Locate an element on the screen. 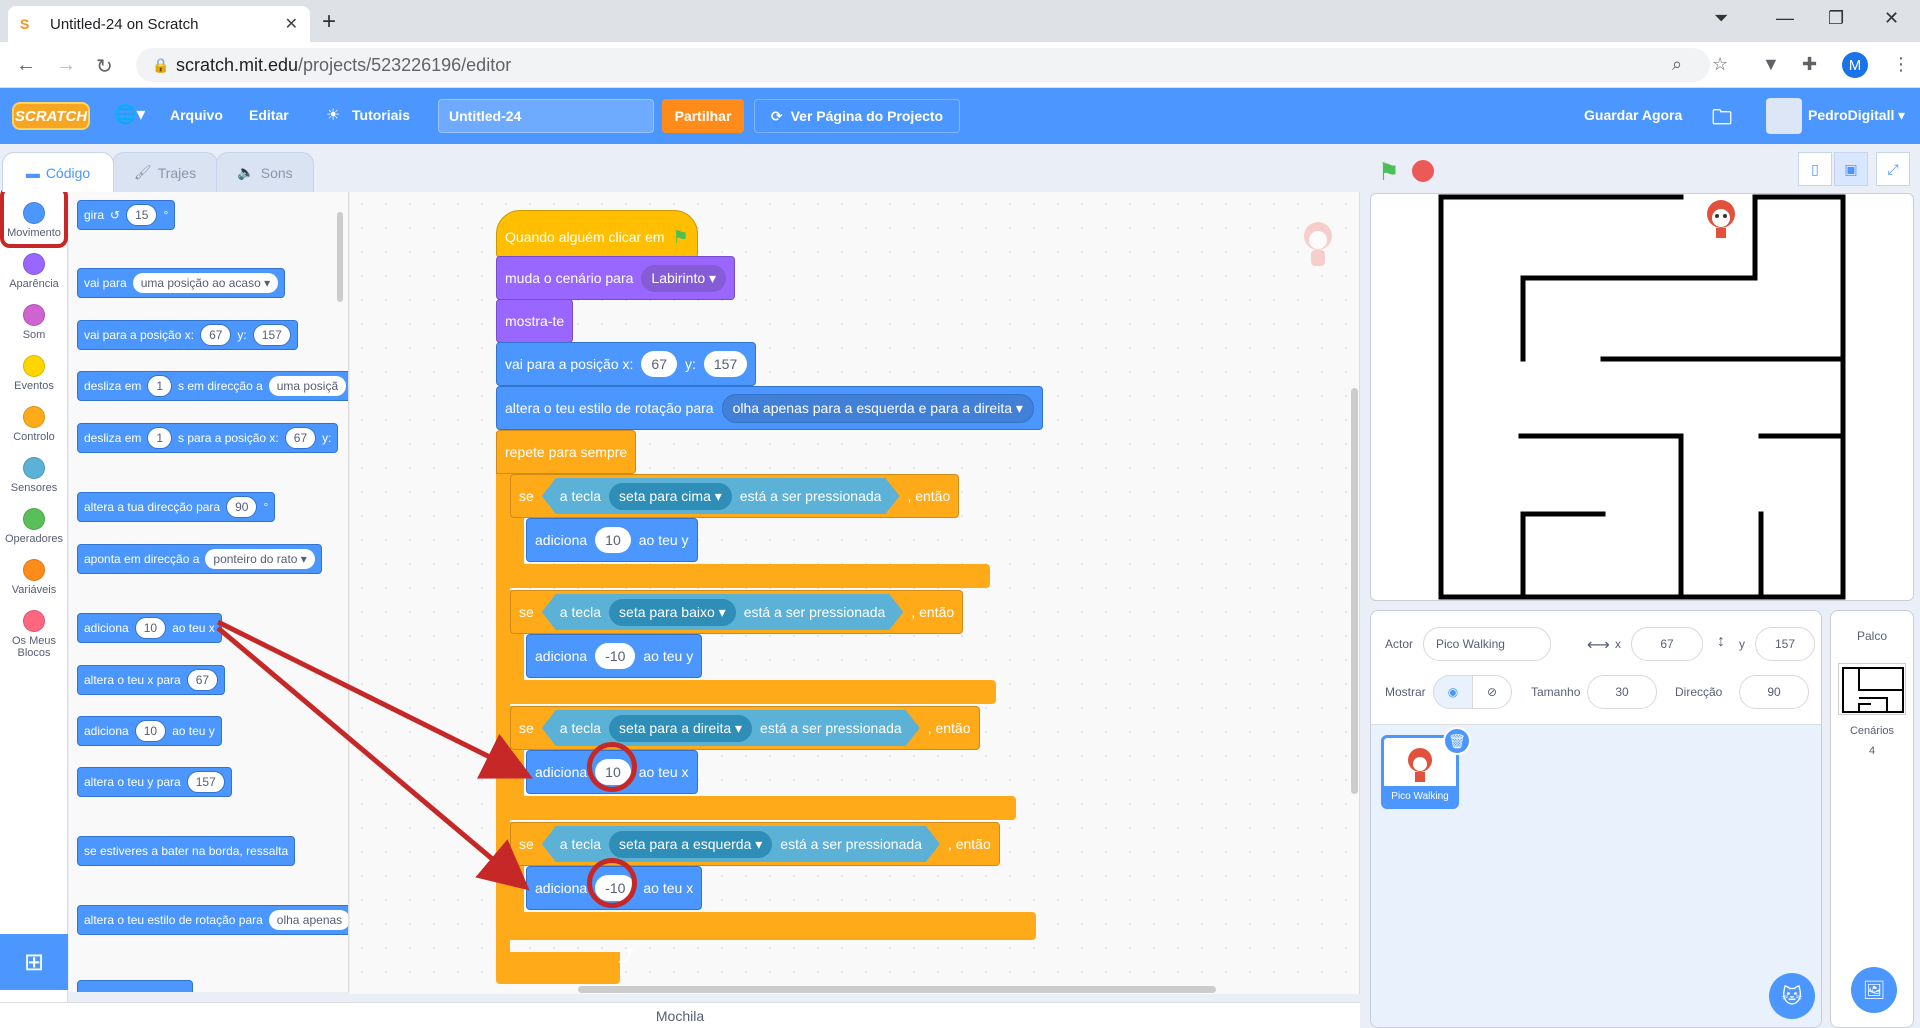 This screenshot has width=1920, height=1028. palette-glide-xy-block: desliza em 1 s para a posição x: 67 y: is located at coordinates (208, 438).